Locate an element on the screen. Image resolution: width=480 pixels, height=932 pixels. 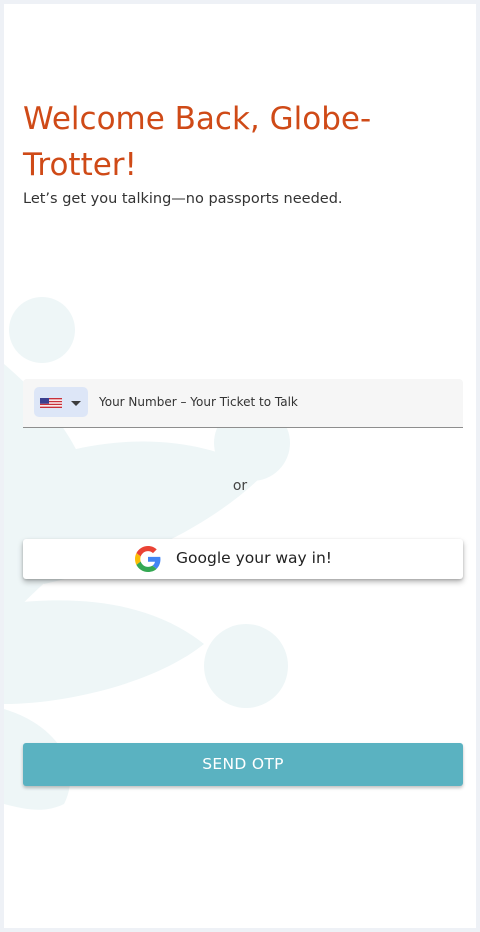
country-code-select is located at coordinates (61, 402).